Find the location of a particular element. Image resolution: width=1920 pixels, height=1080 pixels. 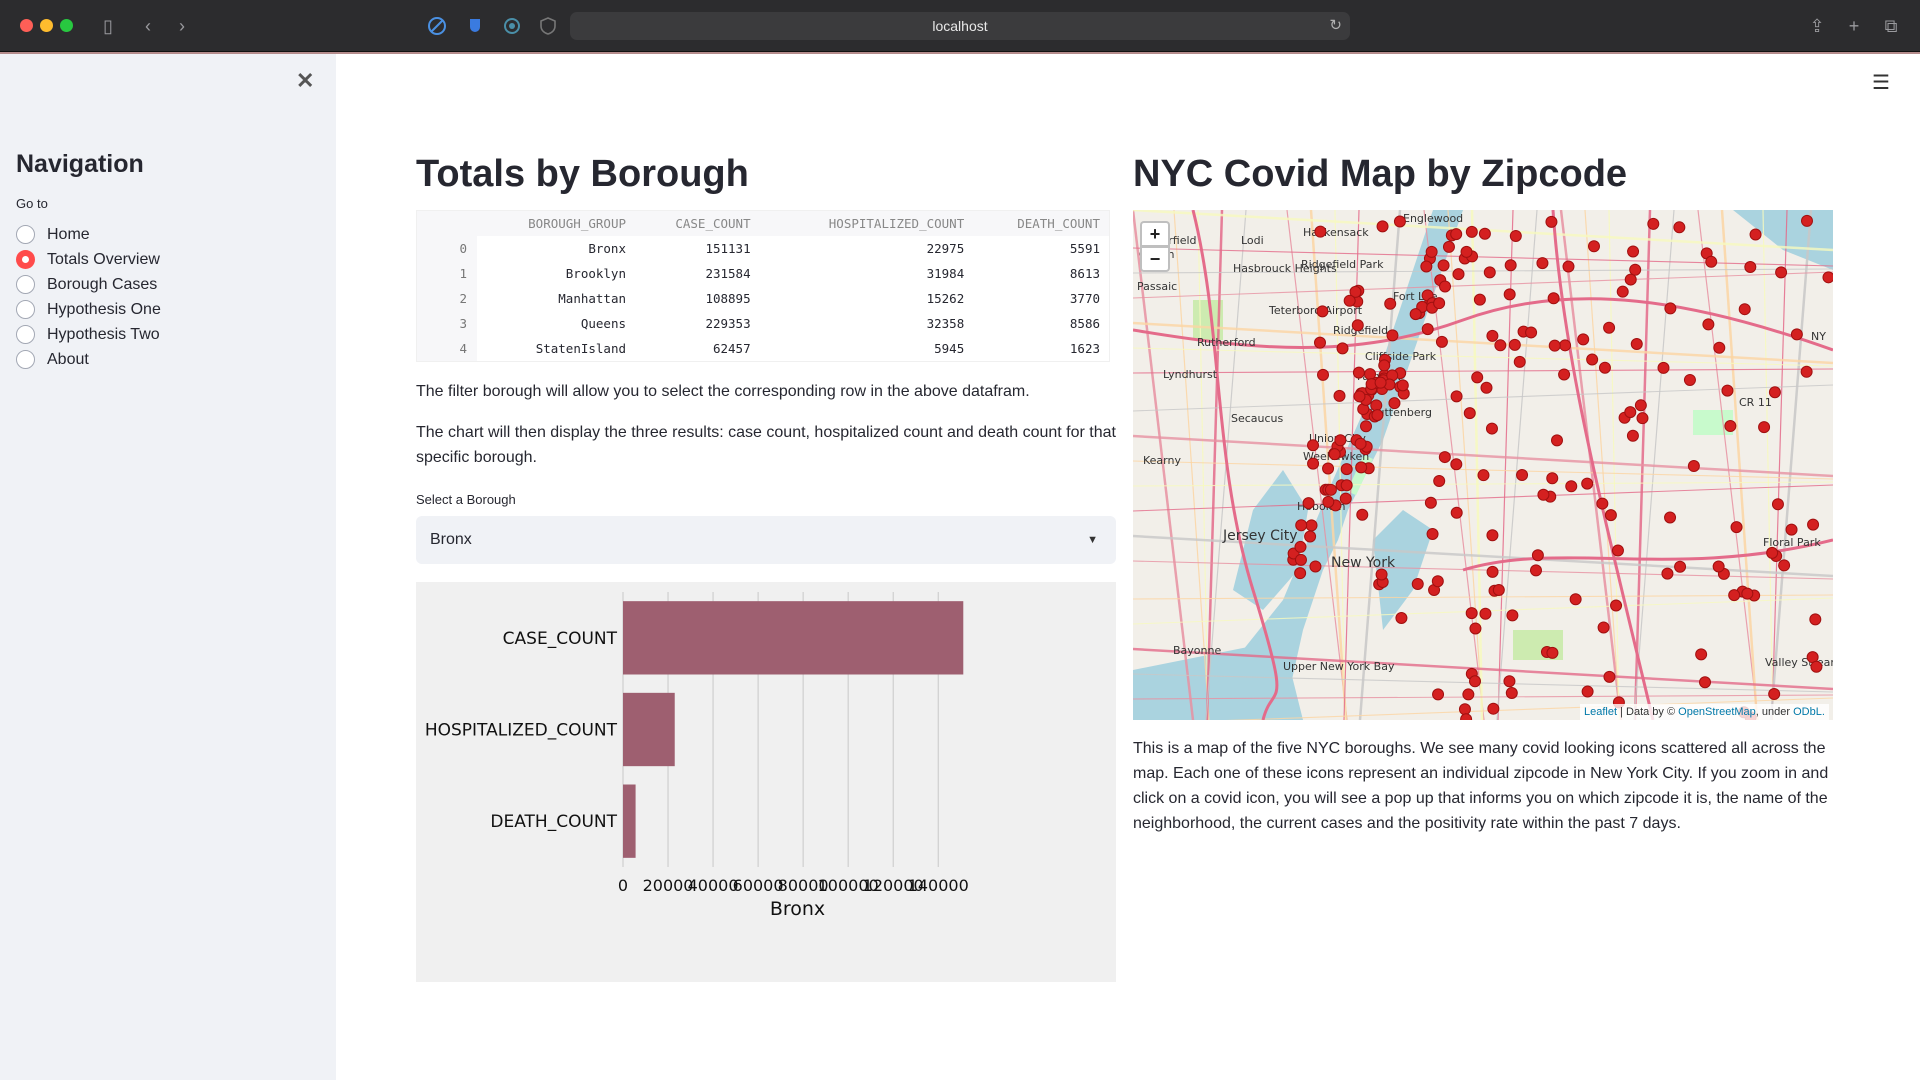

close-window-button is located at coordinates (26, 25).